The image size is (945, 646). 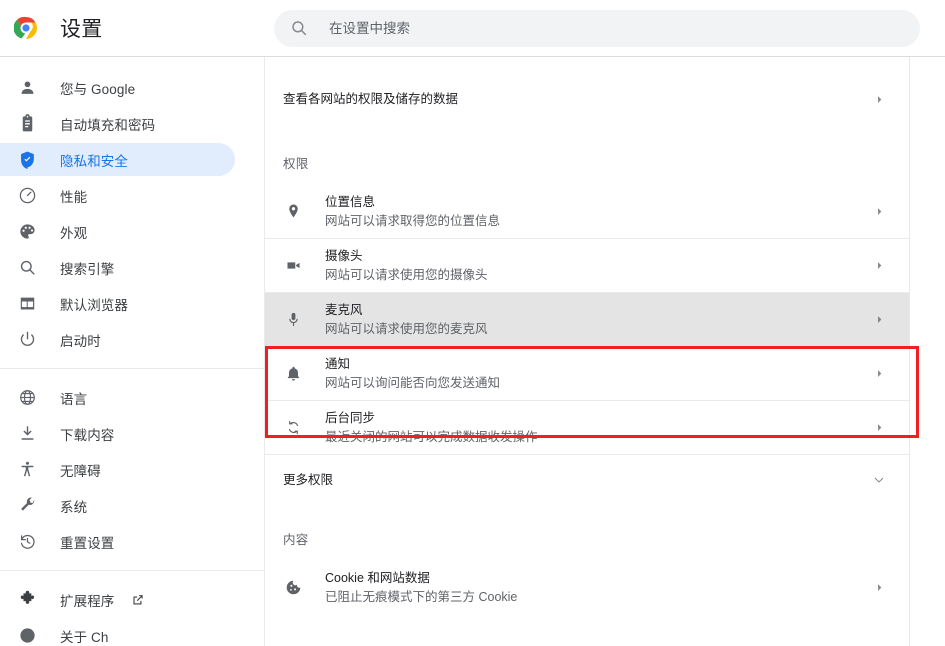 I want to click on sidebar-item-reset-settings: 重置设置, so click(x=117, y=541).